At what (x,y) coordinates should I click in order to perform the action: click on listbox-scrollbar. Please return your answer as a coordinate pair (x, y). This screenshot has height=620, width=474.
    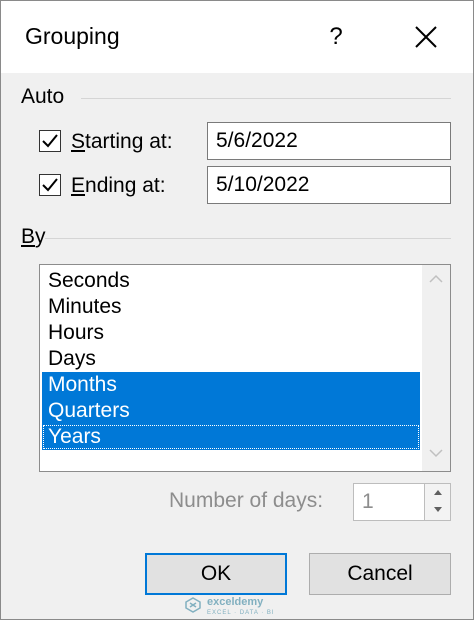
    Looking at the image, I should click on (436, 368).